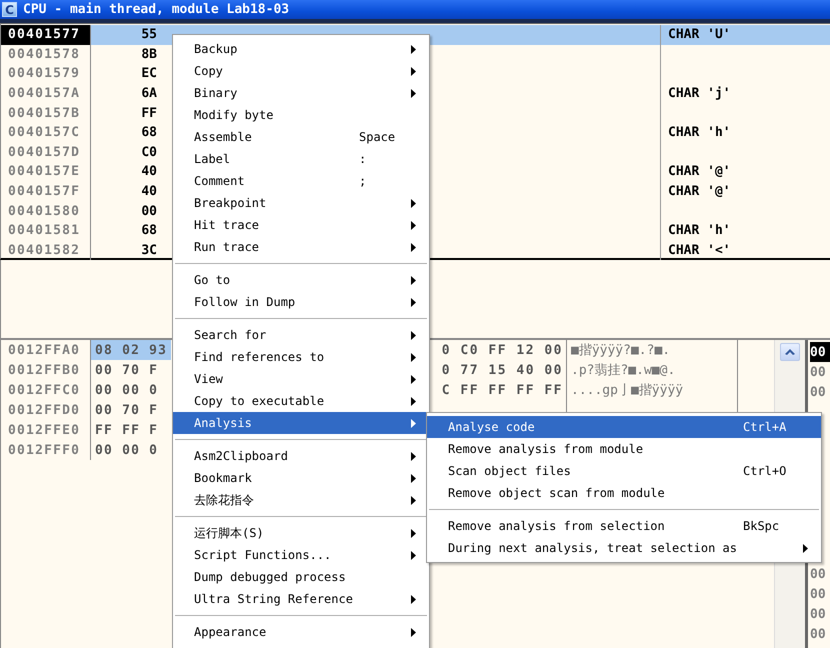 The height and width of the screenshot is (648, 830). What do you see at coordinates (227, 225) in the screenshot?
I see `menu-label: Hit trace` at bounding box center [227, 225].